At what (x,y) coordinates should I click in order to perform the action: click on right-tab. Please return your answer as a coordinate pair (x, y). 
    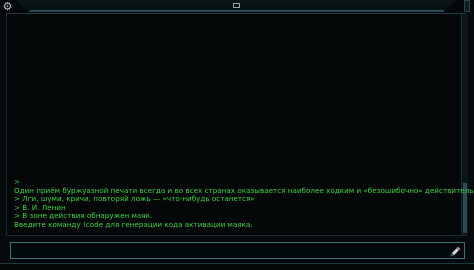
    Looking at the image, I should click on (467, 6).